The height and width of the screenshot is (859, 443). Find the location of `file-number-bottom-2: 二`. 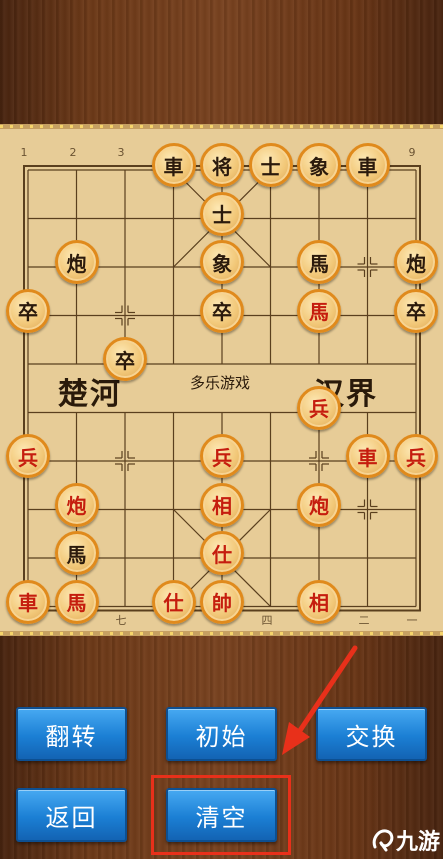

file-number-bottom-2: 二 is located at coordinates (364, 620).